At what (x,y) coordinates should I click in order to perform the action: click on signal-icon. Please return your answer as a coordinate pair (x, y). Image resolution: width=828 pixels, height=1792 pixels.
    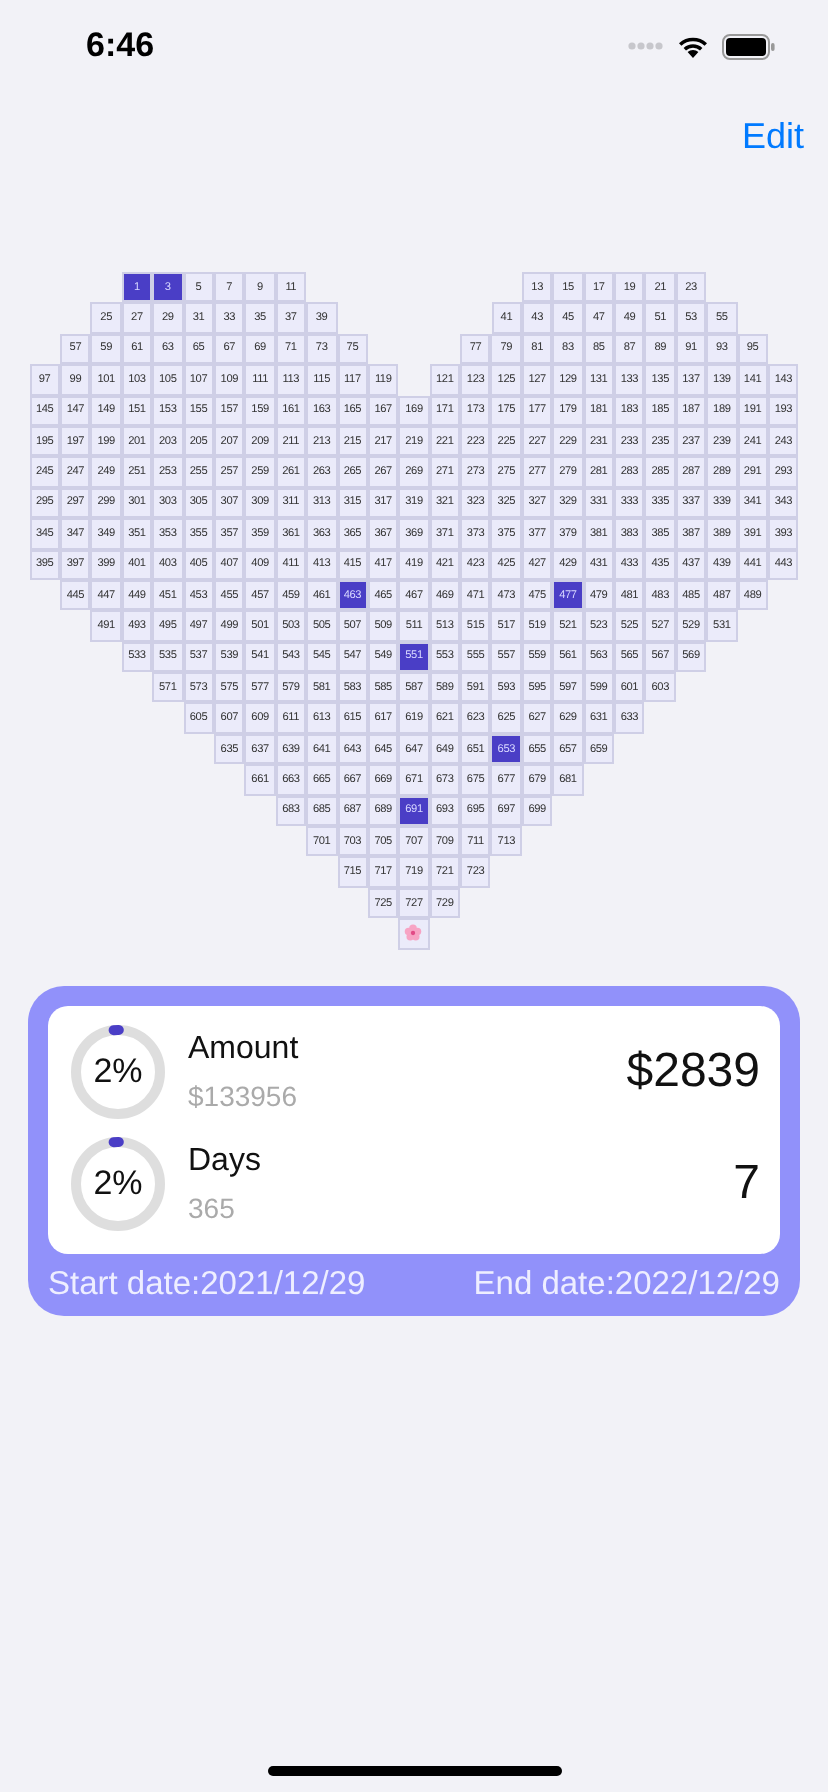
    Looking at the image, I should click on (646, 46).